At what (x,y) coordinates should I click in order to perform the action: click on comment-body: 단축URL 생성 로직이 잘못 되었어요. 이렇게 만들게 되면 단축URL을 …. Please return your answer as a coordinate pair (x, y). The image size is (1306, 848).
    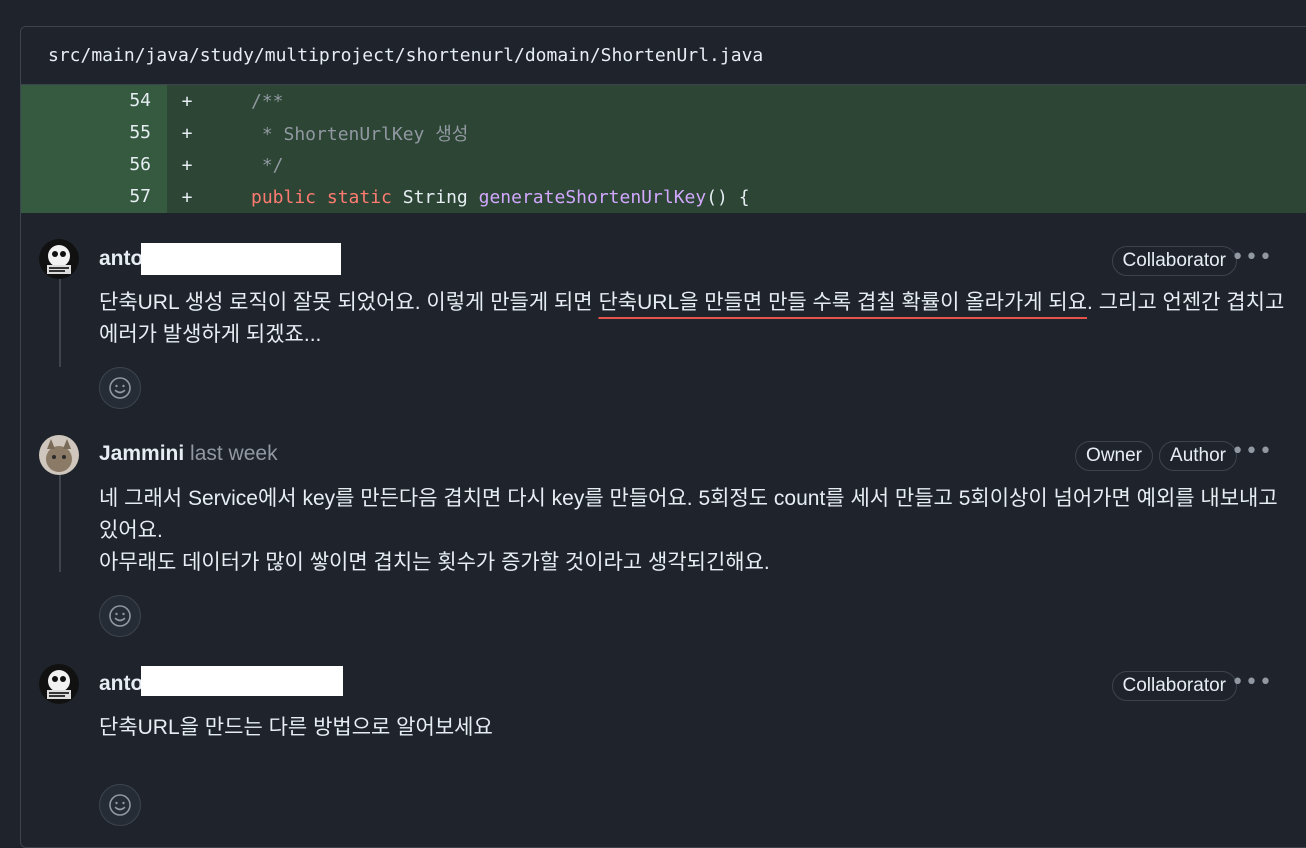
    Looking at the image, I should click on (694, 319).